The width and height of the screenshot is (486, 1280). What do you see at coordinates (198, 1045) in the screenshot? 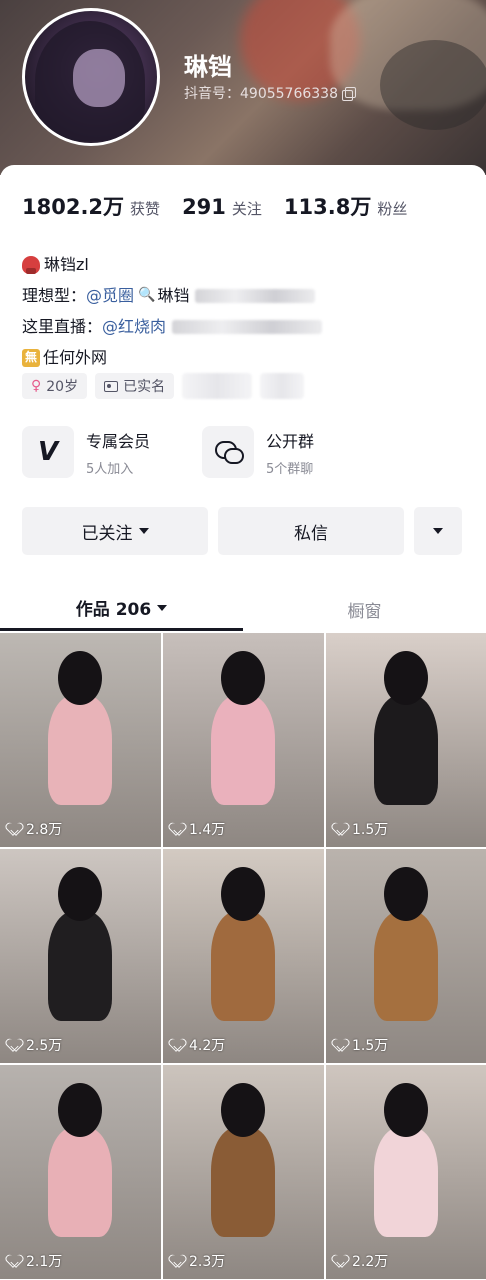
I see `like-count: 4.2万` at bounding box center [198, 1045].